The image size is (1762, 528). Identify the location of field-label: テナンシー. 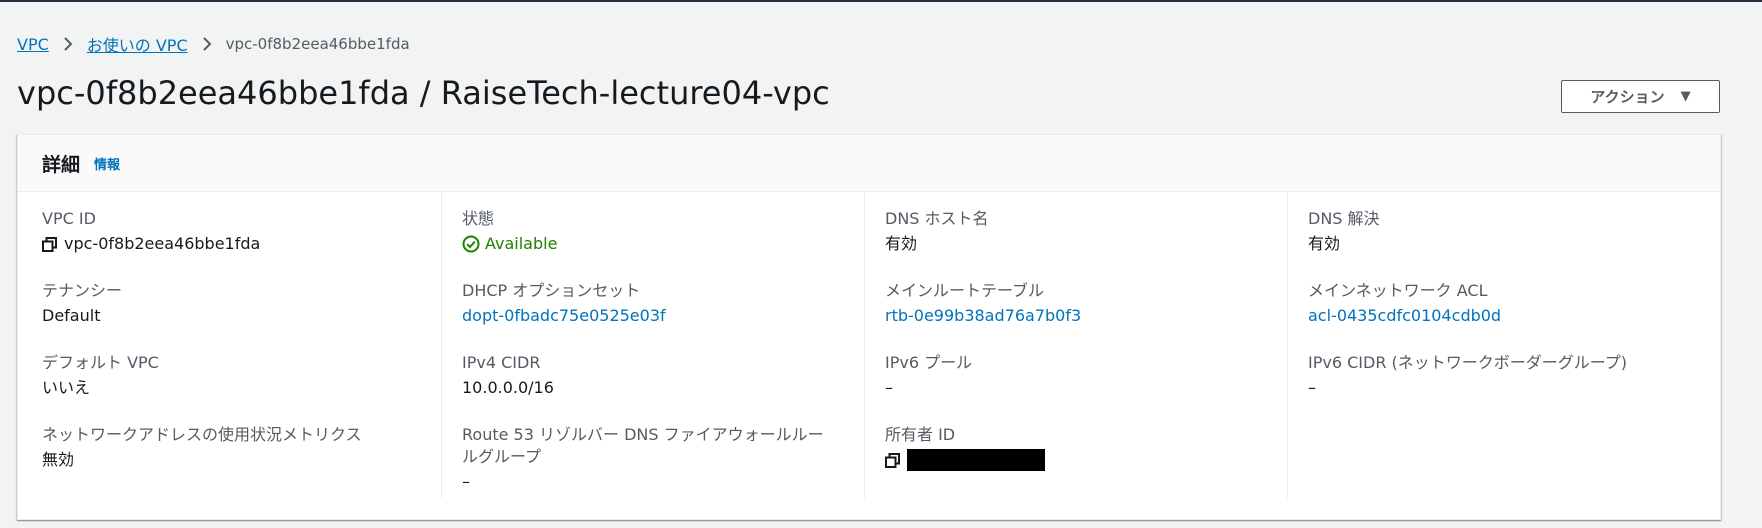
(82, 290).